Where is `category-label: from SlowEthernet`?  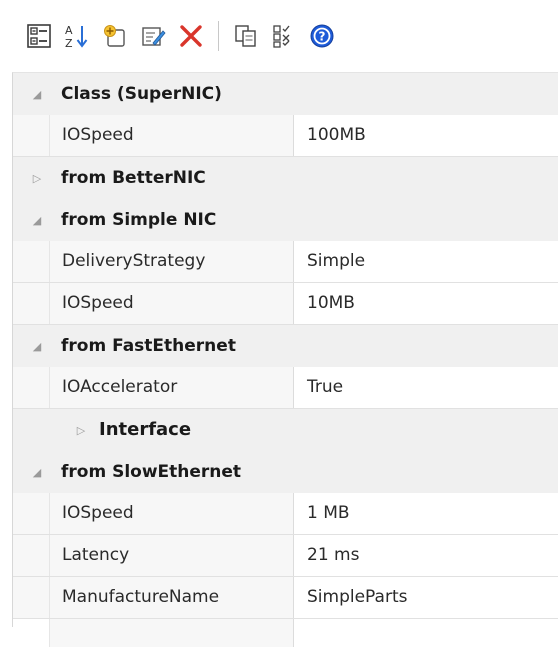
category-label: from SlowEthernet is located at coordinates (151, 472).